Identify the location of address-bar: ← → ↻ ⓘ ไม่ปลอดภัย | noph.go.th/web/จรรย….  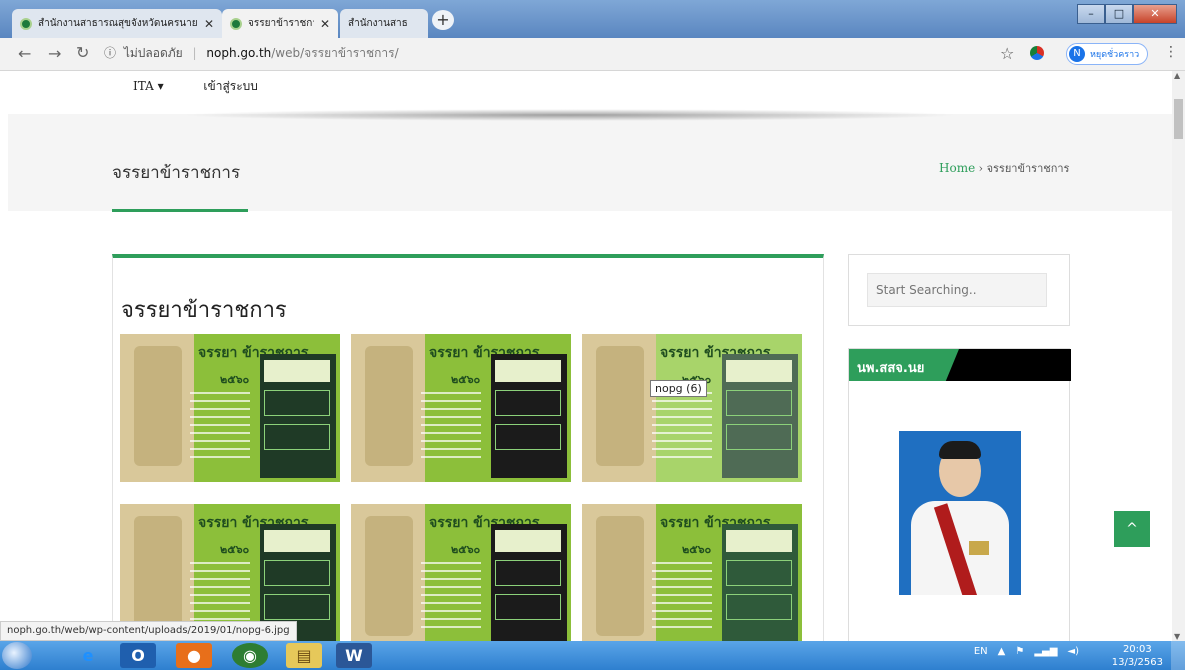
(592, 54).